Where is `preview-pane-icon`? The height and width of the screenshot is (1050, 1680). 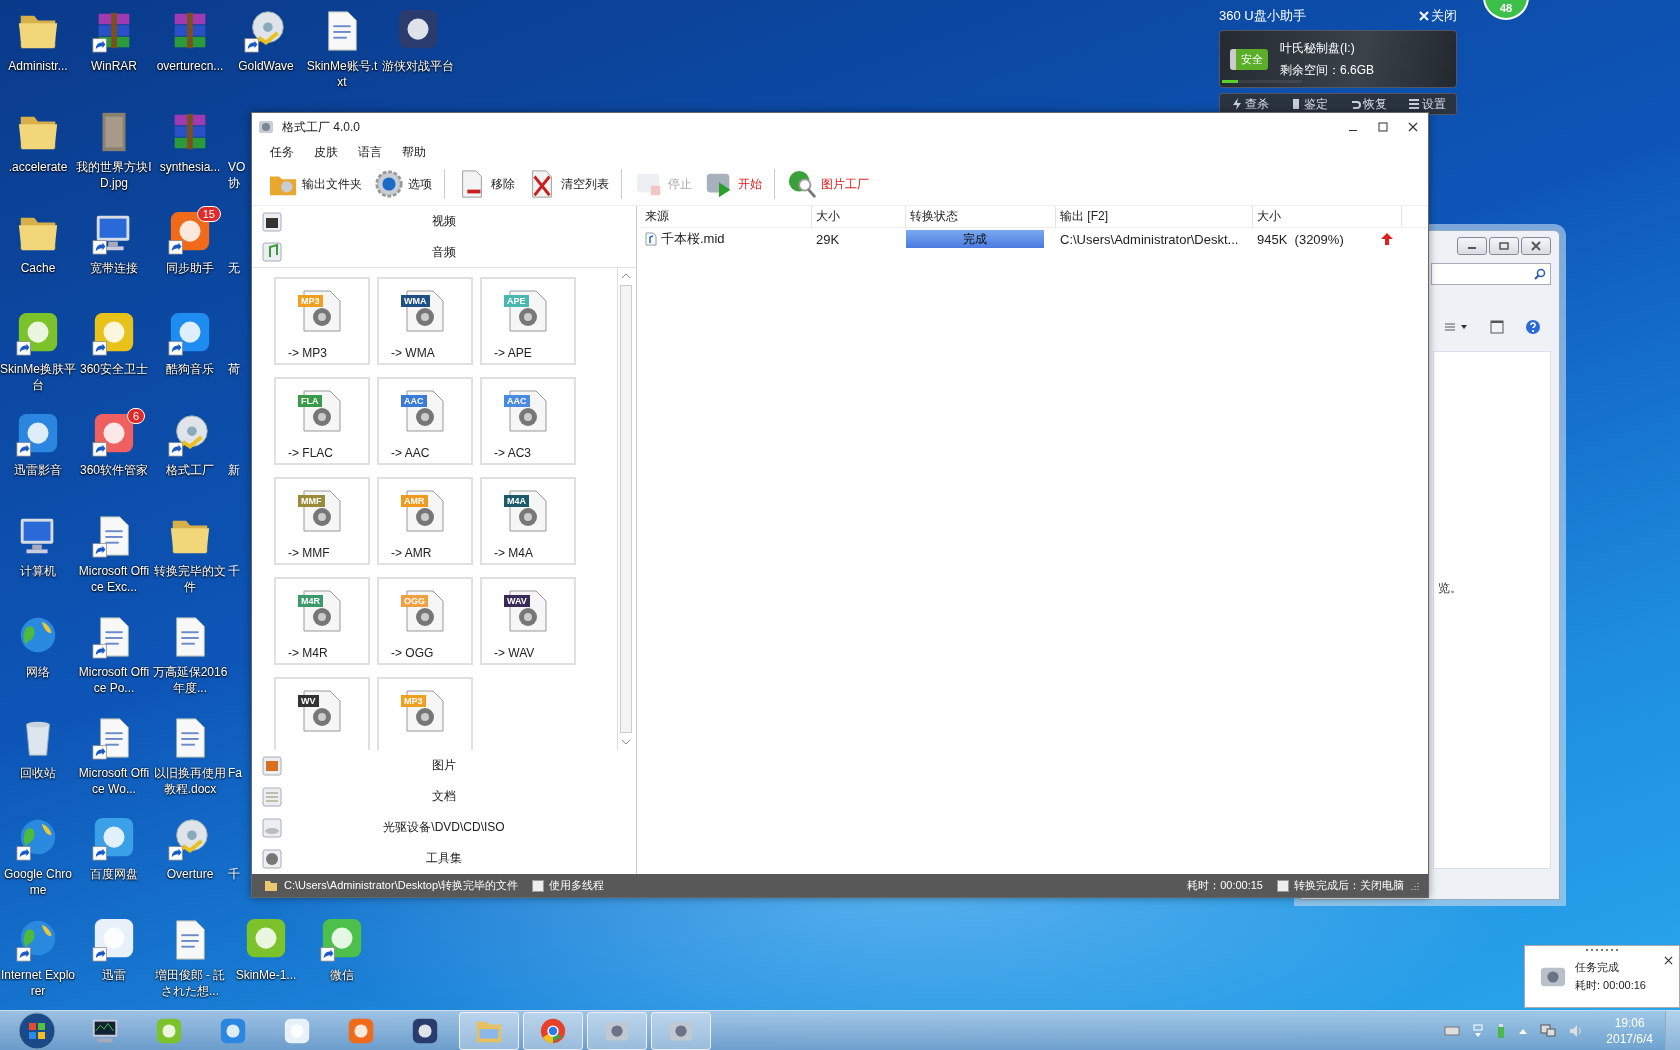
preview-pane-icon is located at coordinates (1497, 327).